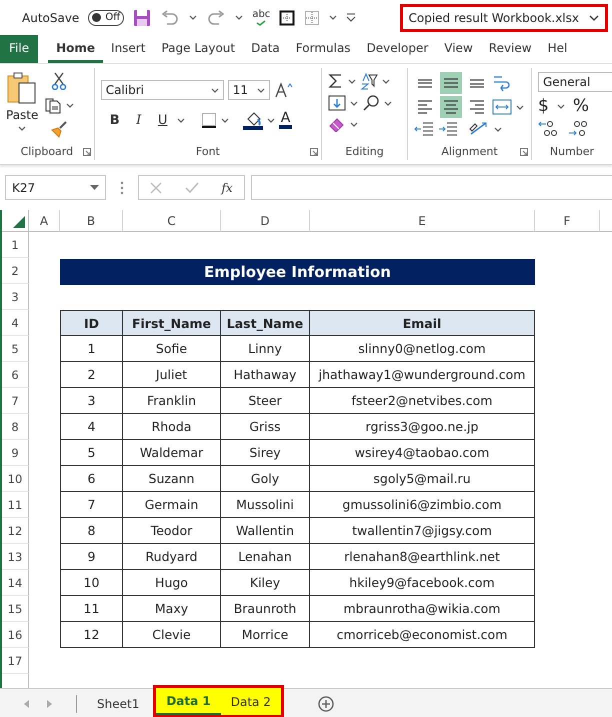  What do you see at coordinates (323, 49) in the screenshot?
I see `ribbon-tab: Formulas` at bounding box center [323, 49].